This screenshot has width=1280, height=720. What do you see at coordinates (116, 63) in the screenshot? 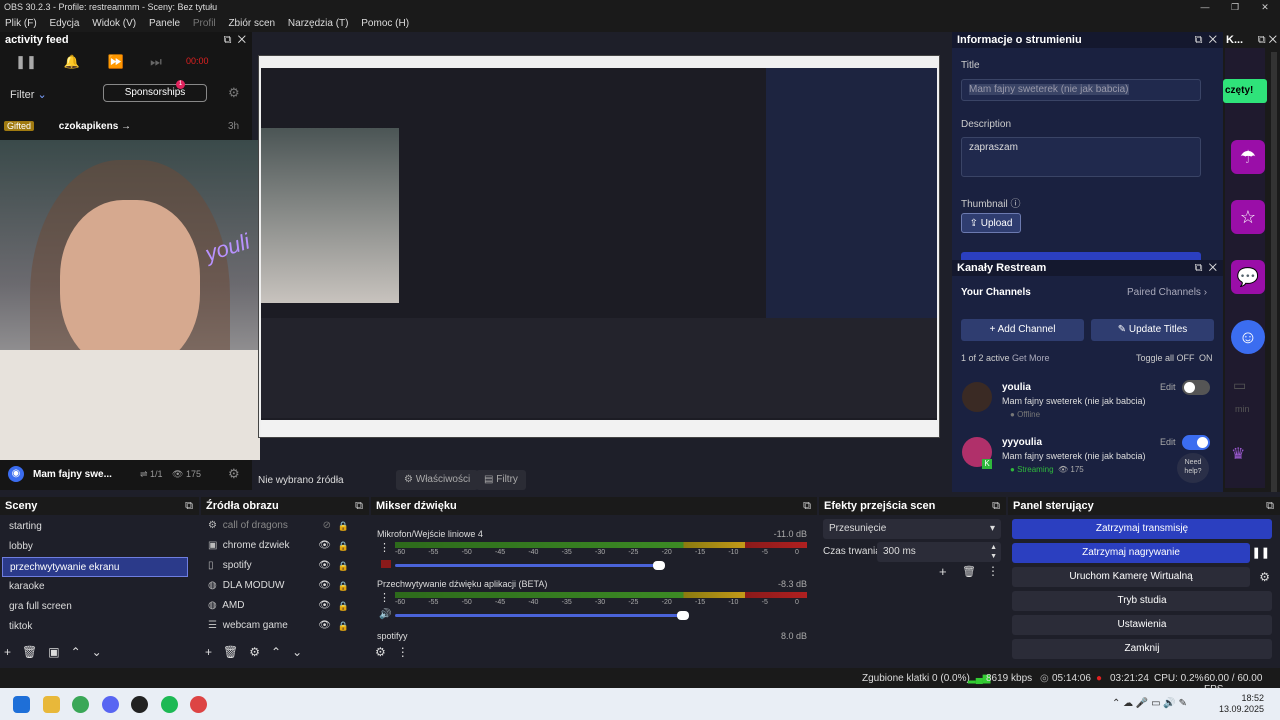
I see `skip-icon: ⏩` at bounding box center [116, 63].